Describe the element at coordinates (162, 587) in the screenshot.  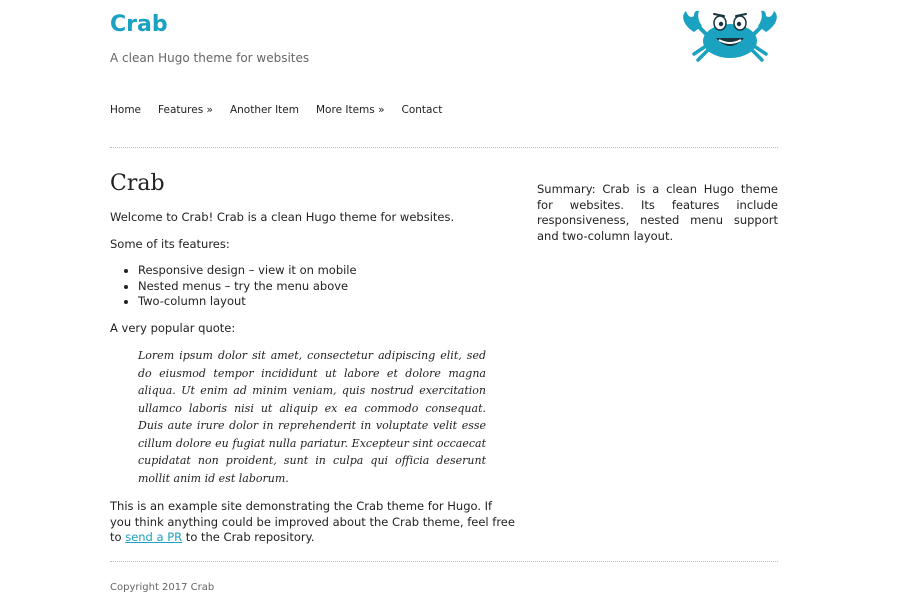
I see `footer-copyright: Copyright 2017 Crab` at that location.